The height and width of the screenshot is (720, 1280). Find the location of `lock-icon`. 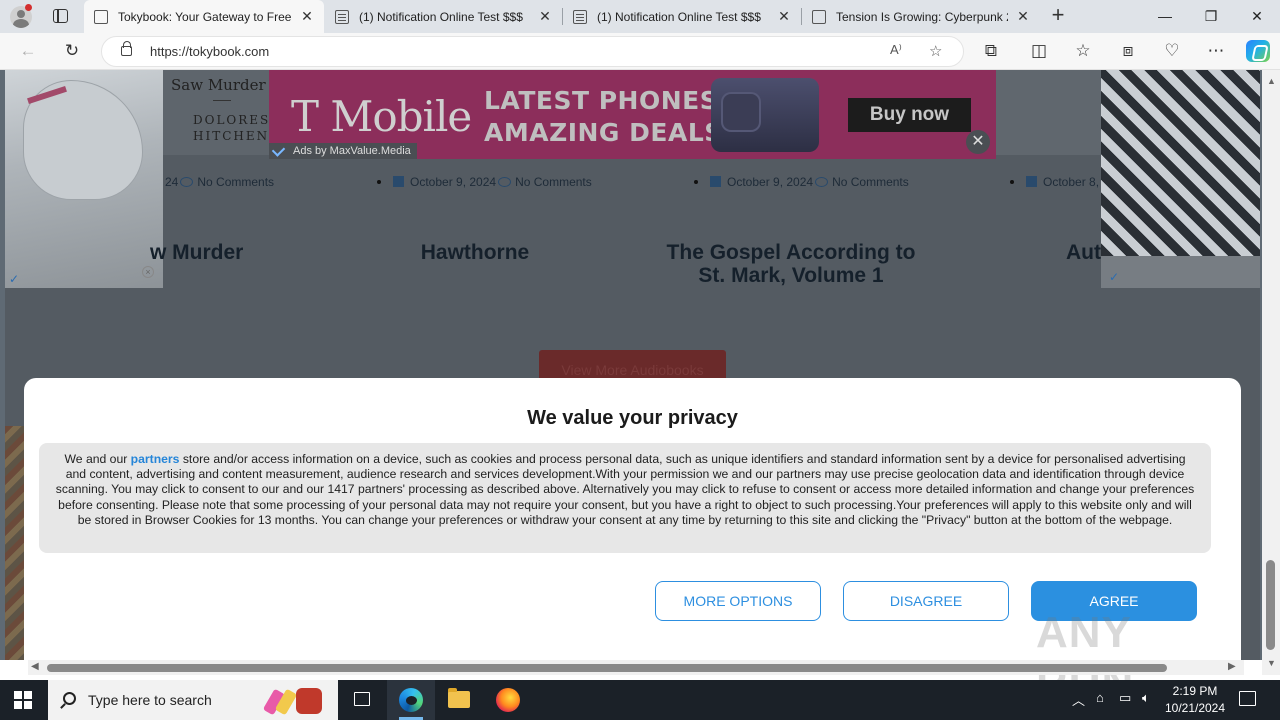

lock-icon is located at coordinates (126, 48).